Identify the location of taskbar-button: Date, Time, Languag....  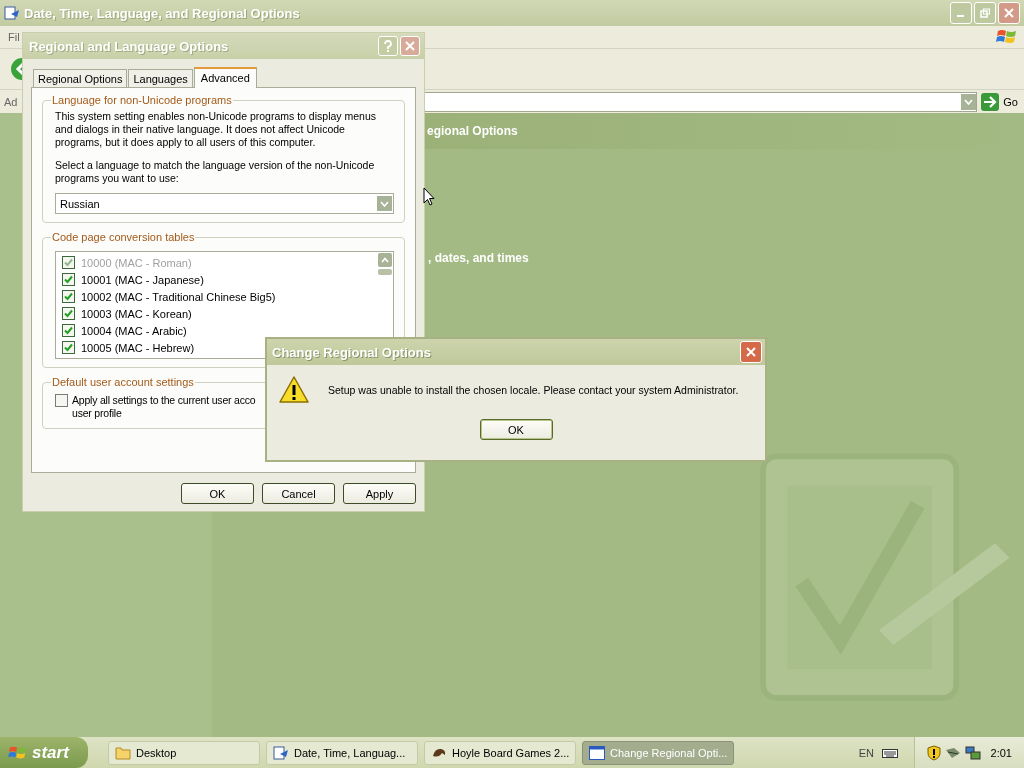
(342, 752).